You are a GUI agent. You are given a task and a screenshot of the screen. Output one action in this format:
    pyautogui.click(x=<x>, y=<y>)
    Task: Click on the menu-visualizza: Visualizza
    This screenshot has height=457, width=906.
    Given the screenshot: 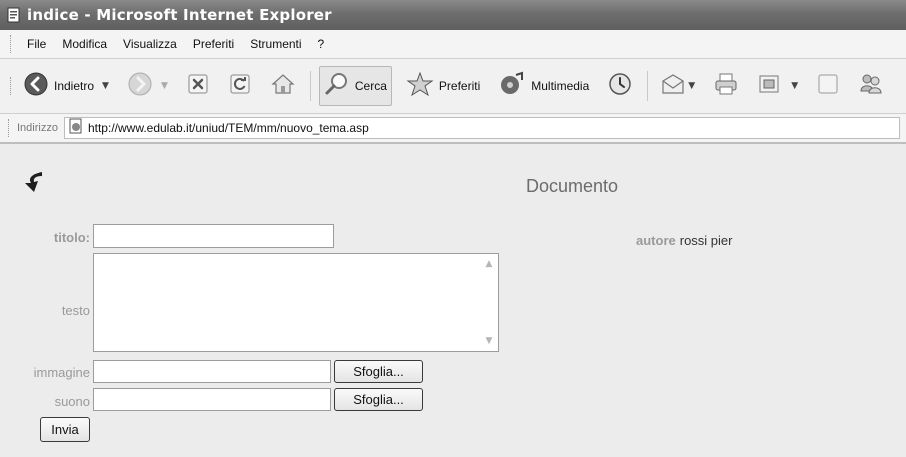 What is the action you would take?
    pyautogui.click(x=150, y=44)
    